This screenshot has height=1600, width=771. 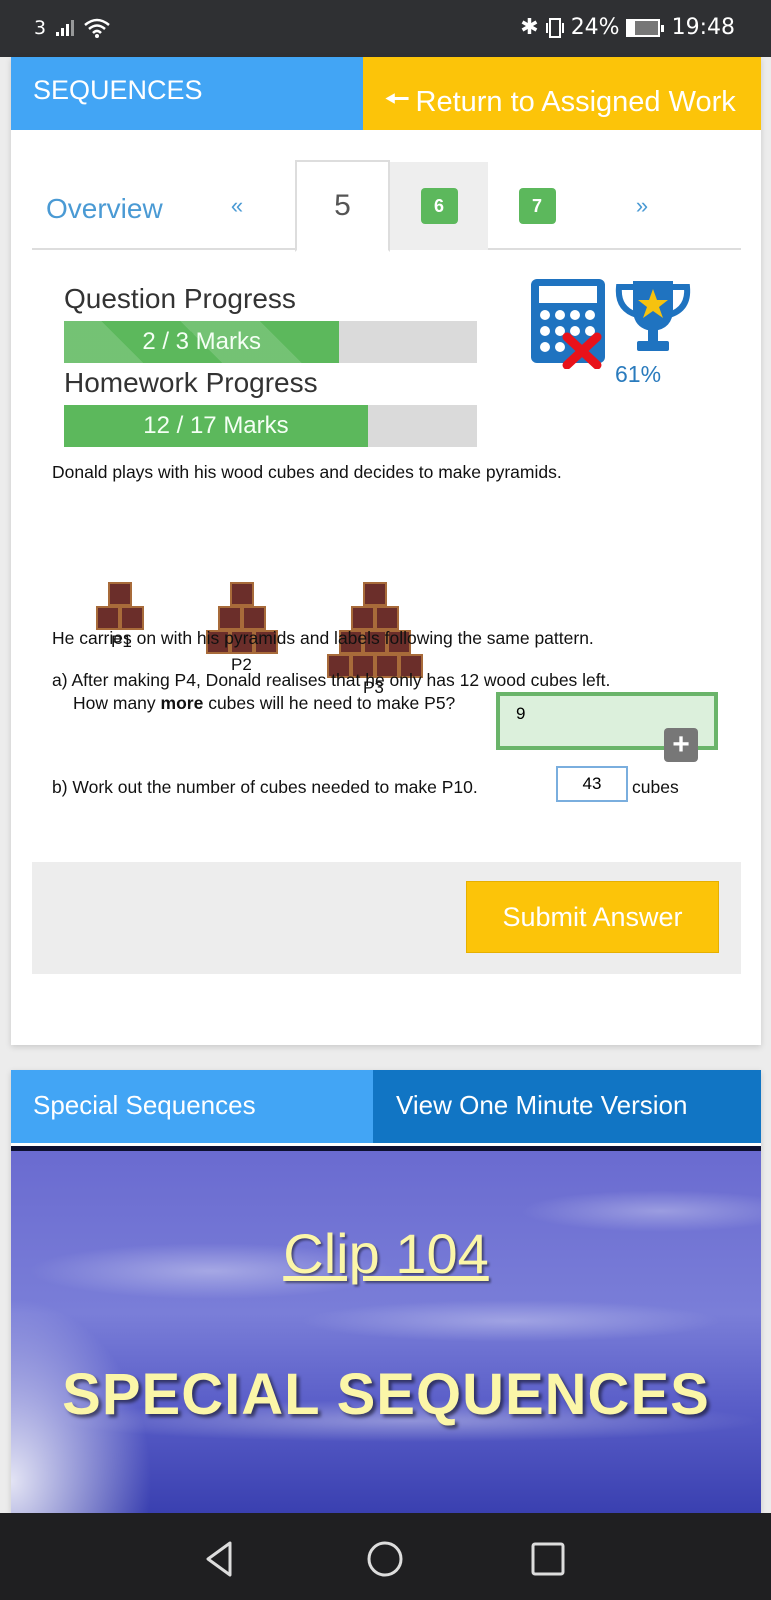 I want to click on part-a-text-post: cubes will he need to make P5?, so click(x=329, y=703).